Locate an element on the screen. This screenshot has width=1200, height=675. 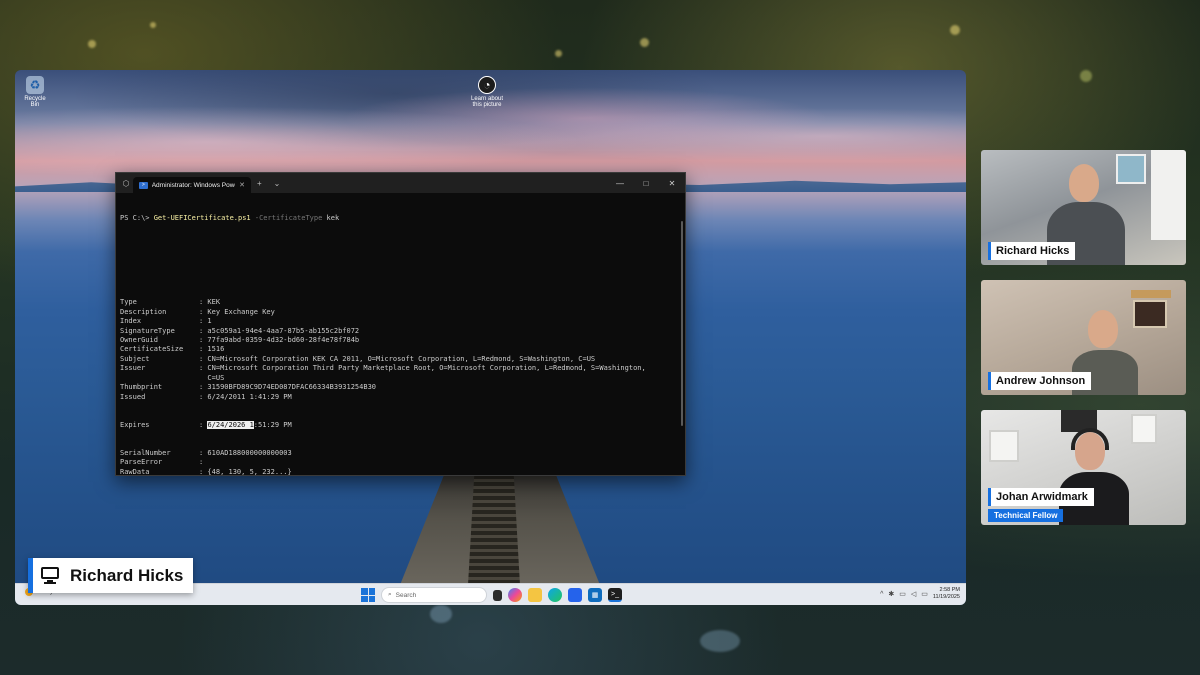
output-key: Issuer is located at coordinates (133, 368).